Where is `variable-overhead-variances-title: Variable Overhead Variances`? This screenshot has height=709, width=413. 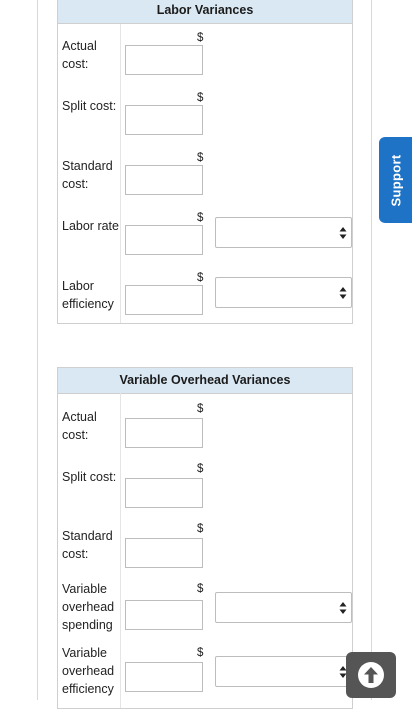 variable-overhead-variances-title: Variable Overhead Variances is located at coordinates (205, 381).